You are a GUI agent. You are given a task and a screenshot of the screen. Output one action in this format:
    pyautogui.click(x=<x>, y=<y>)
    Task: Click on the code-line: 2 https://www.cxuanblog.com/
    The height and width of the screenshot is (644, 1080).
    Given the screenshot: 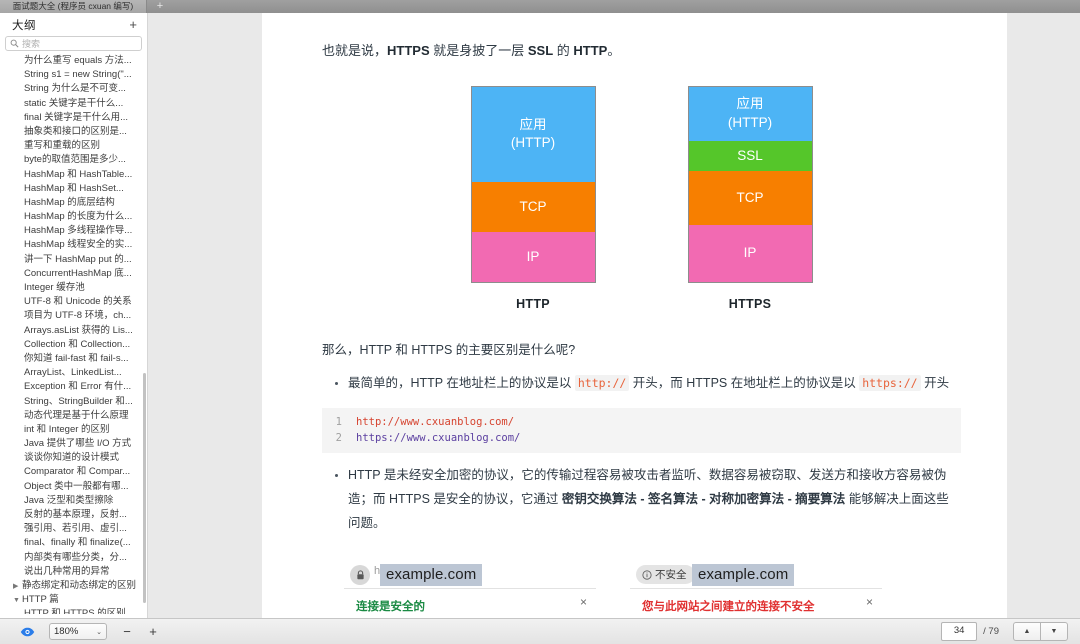 What is the action you would take?
    pyautogui.click(x=641, y=438)
    